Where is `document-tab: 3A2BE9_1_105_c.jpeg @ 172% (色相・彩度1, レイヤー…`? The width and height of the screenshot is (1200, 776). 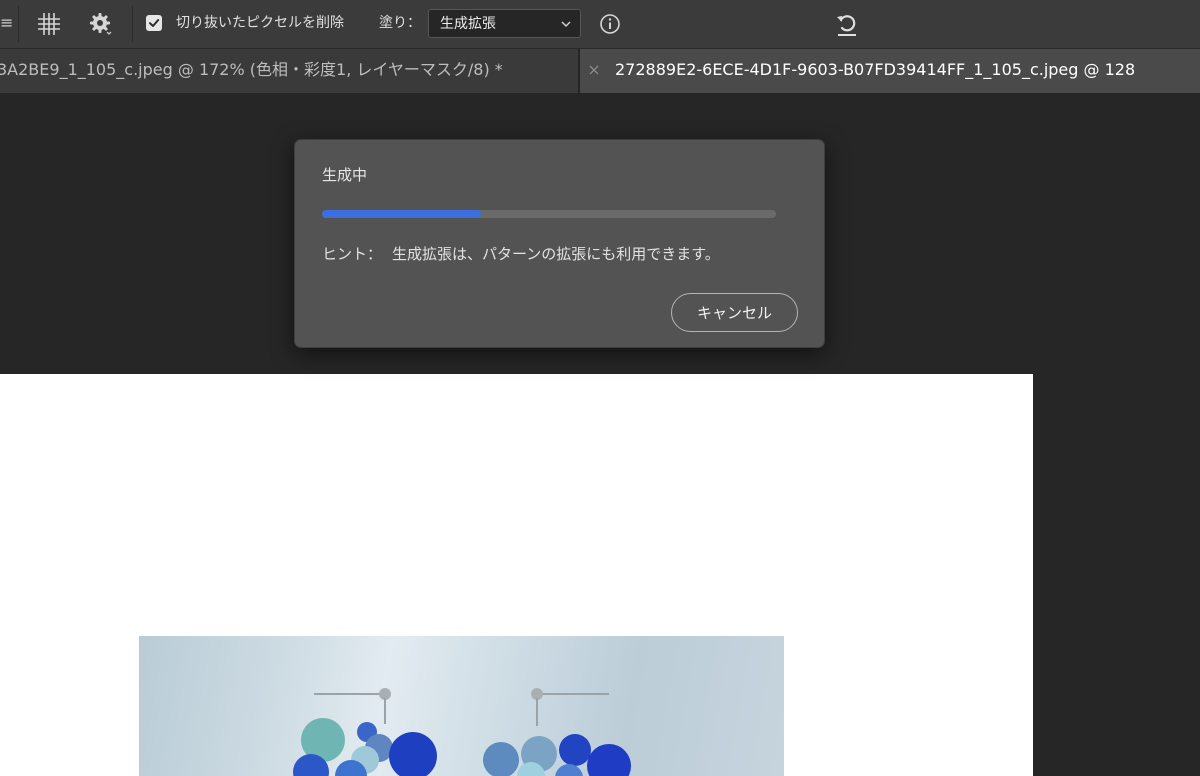
document-tab: 3A2BE9_1_105_c.jpeg @ 172% (色相・彩度1, レイヤー… is located at coordinates (289, 71).